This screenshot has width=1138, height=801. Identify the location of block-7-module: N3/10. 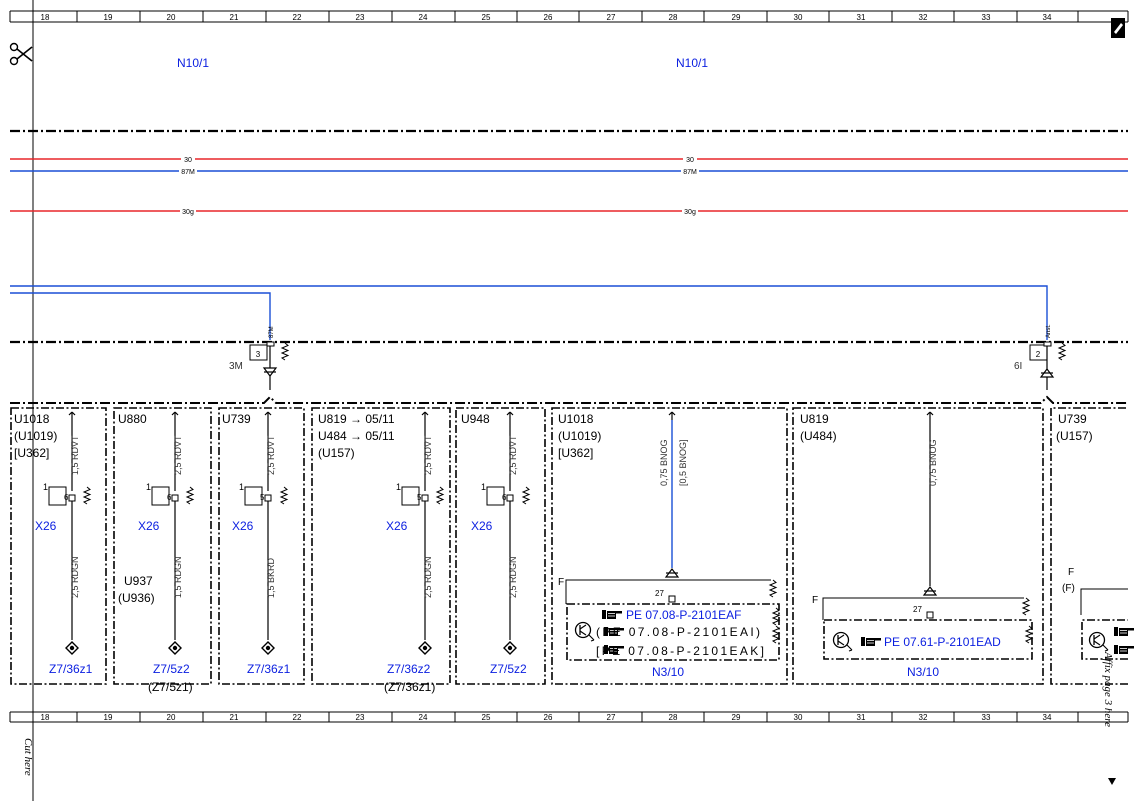
(923, 672).